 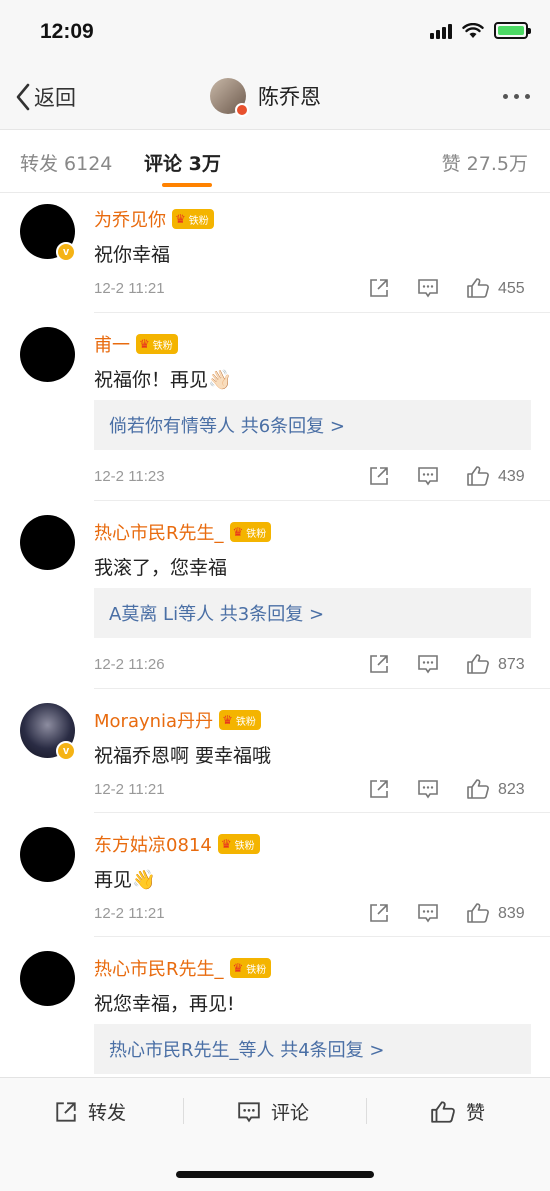 What do you see at coordinates (275, 162) in the screenshot?
I see `tab-bar: 转发 6124 评论 3万 赞 27.5万` at bounding box center [275, 162].